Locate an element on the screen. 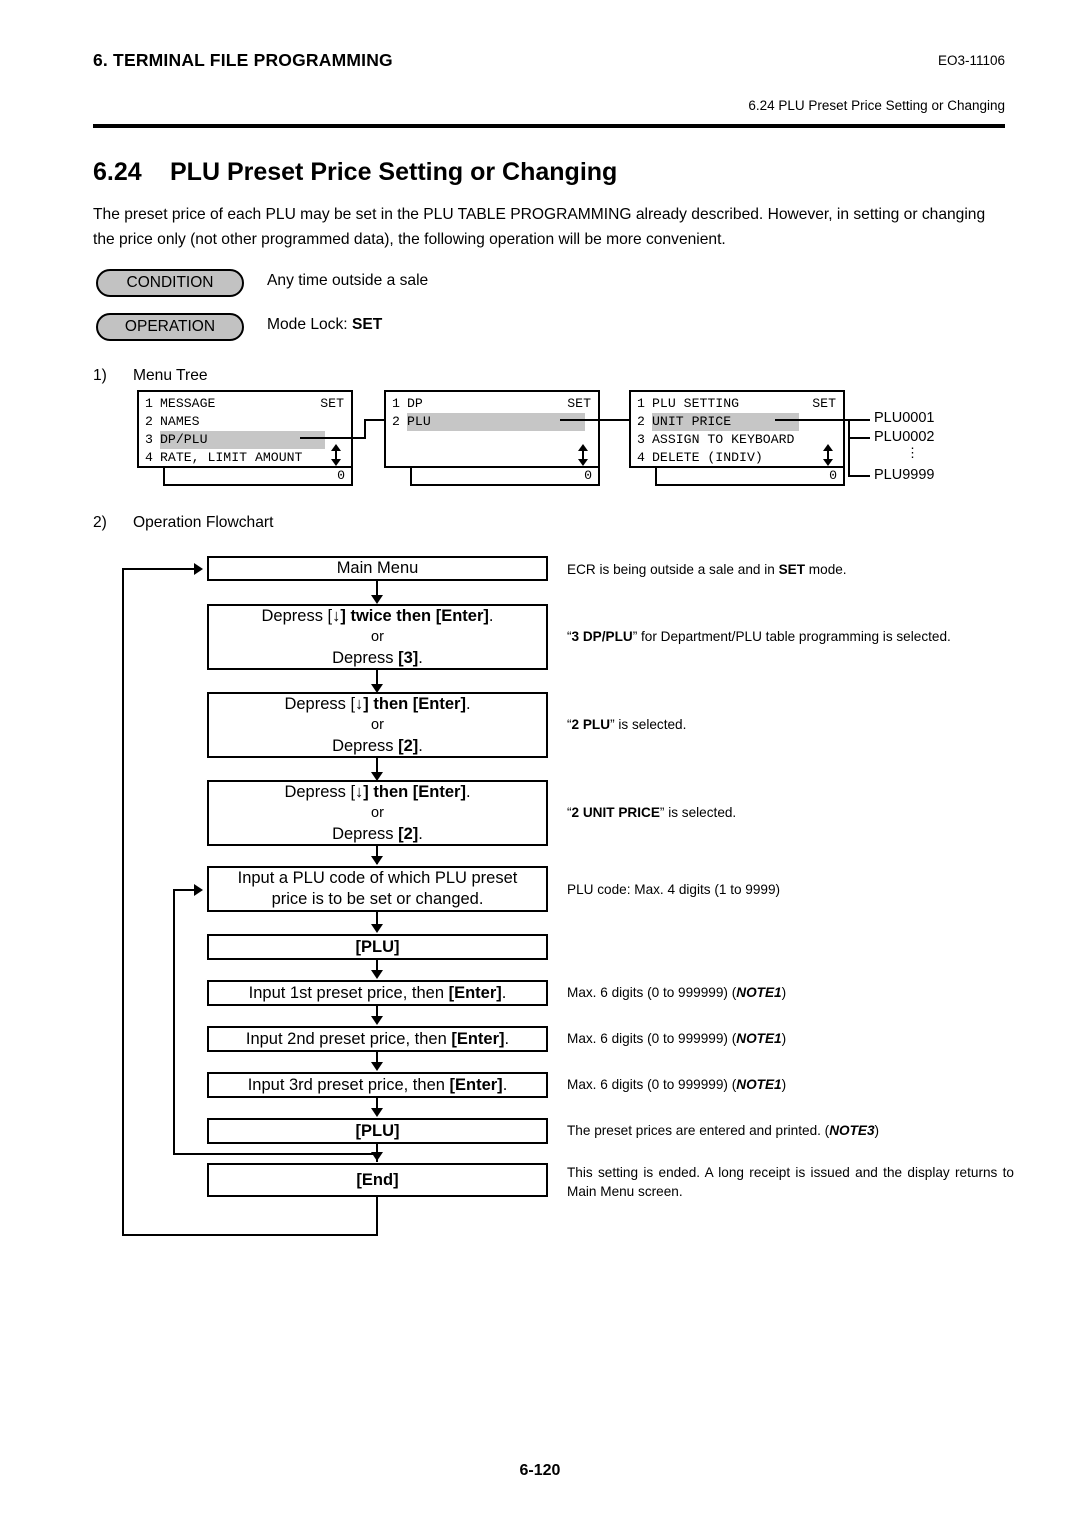 The height and width of the screenshot is (1528, 1080). menu-screen-1-row-3-label-selected: DP/PLU is located at coordinates (242, 440).